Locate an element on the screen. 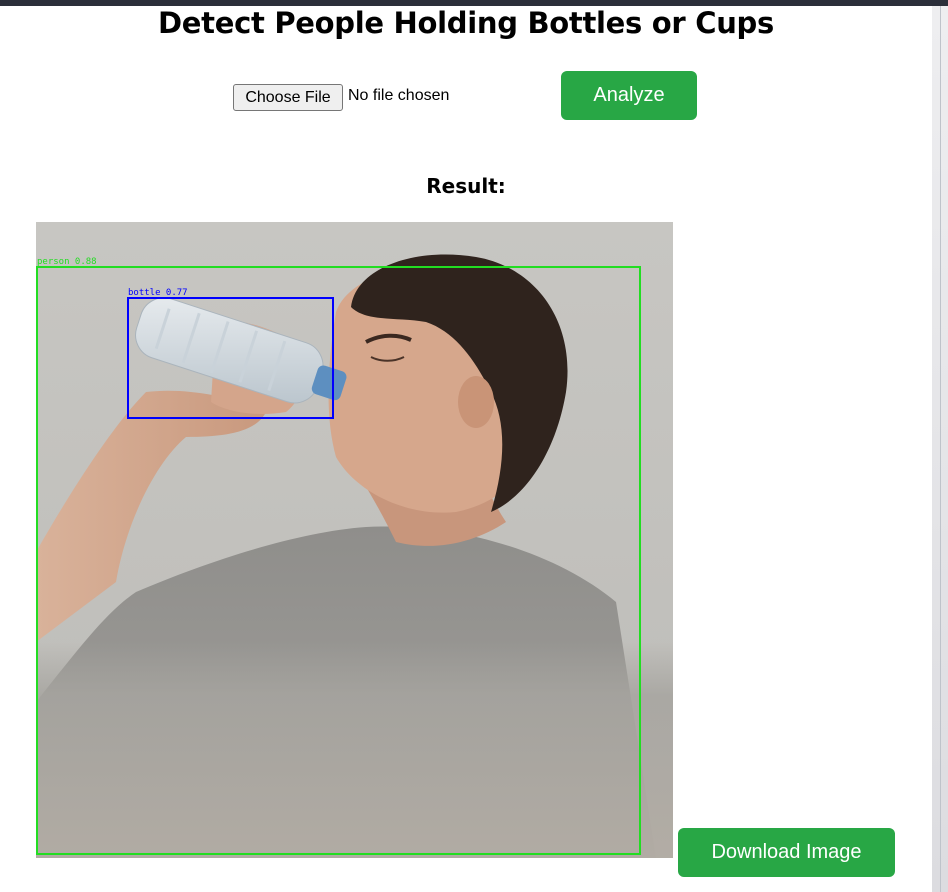  download-image-button: Download Image is located at coordinates (786, 852).